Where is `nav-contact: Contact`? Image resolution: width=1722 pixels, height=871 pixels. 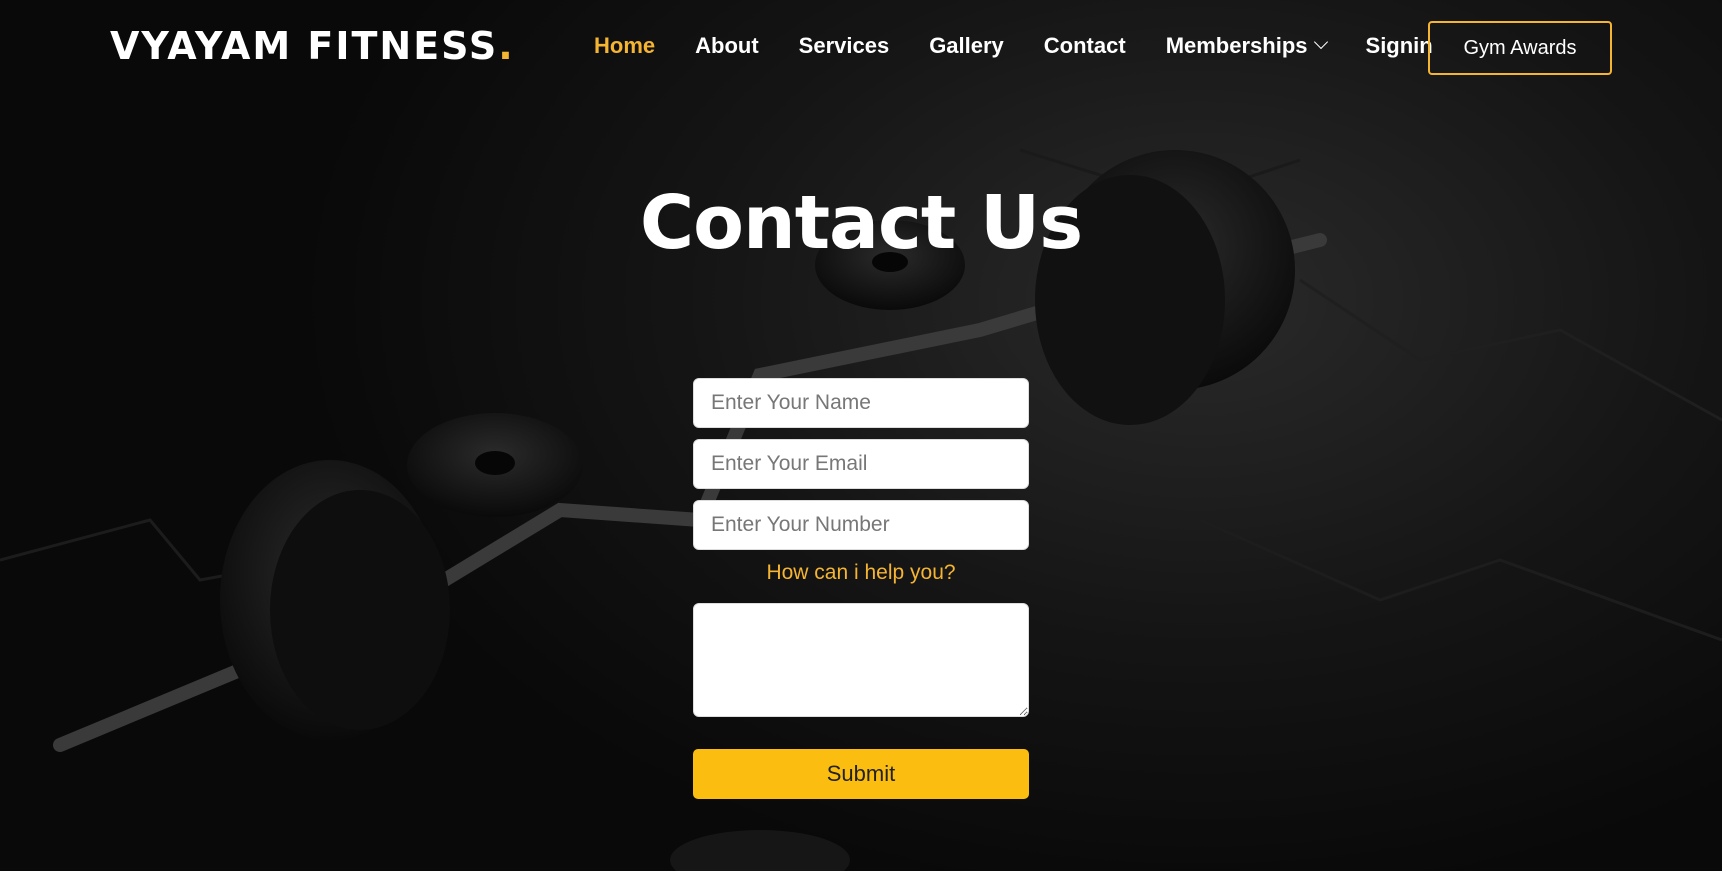
nav-contact: Contact is located at coordinates (1085, 46).